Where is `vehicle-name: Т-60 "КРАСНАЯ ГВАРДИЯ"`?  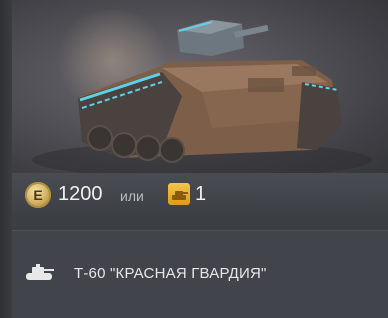 vehicle-name: Т-60 "КРАСНАЯ ГВАРДИЯ" is located at coordinates (170, 273).